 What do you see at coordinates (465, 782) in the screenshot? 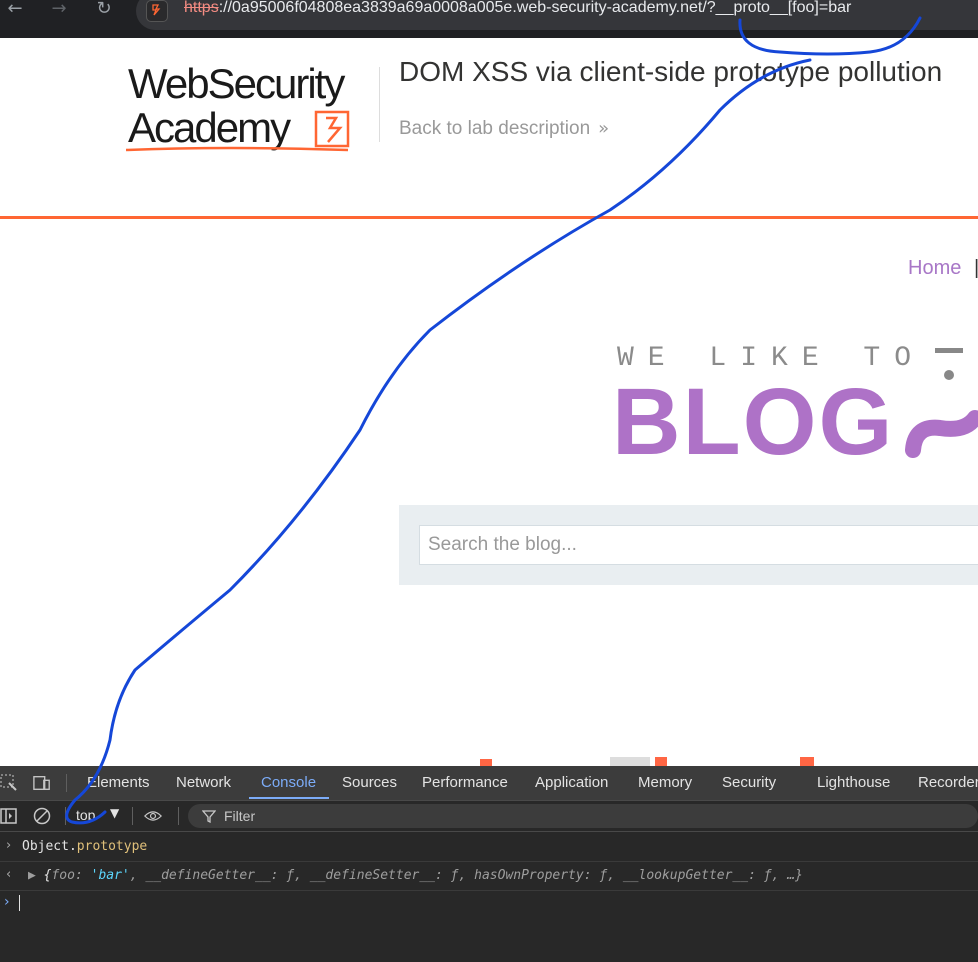
I see `tab-performance: Performance` at bounding box center [465, 782].